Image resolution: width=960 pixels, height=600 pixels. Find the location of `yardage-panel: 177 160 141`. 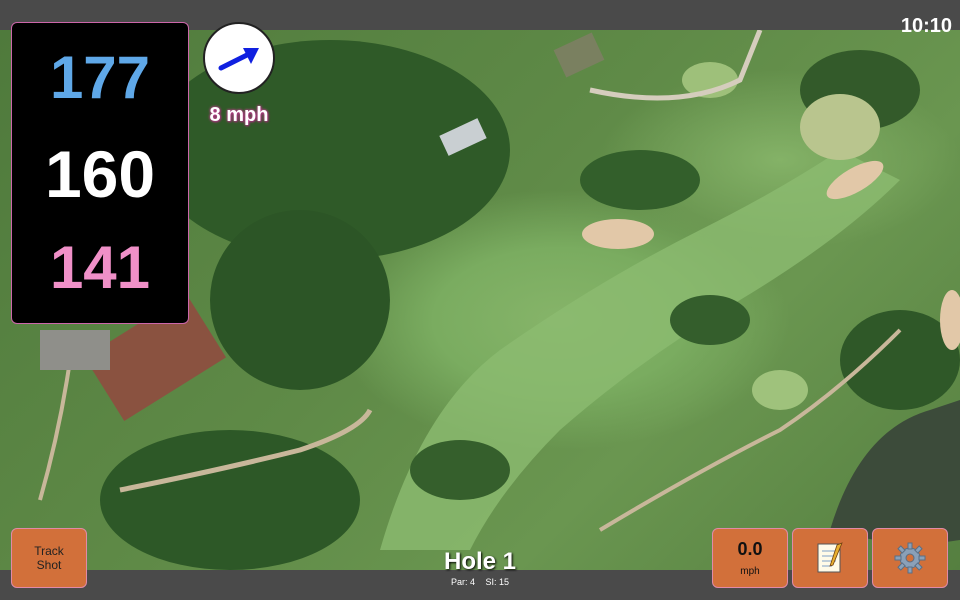

yardage-panel: 177 160 141 is located at coordinates (100, 173).